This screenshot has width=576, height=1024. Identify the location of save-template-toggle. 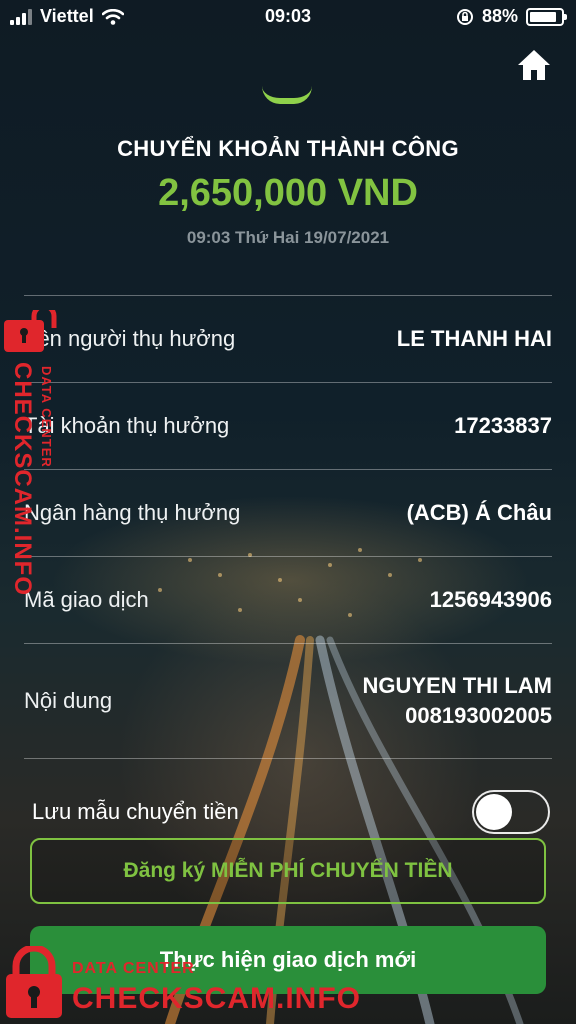
(511, 812).